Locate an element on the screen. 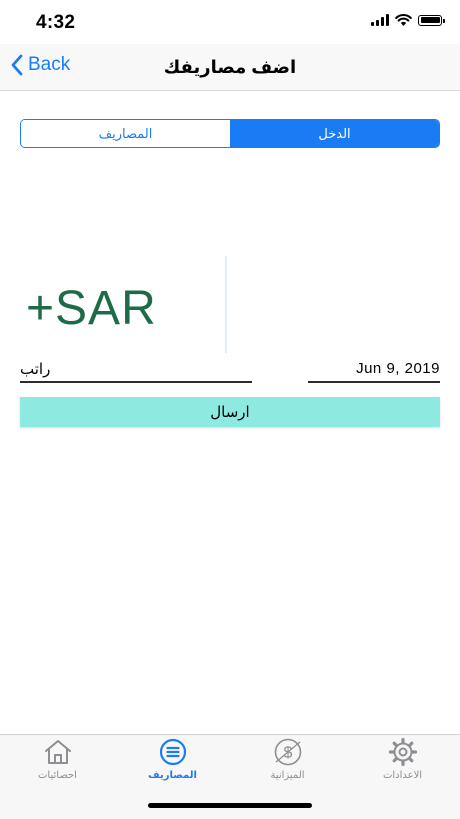 The height and width of the screenshot is (819, 460). status-time: 4:32 is located at coordinates (56, 22).